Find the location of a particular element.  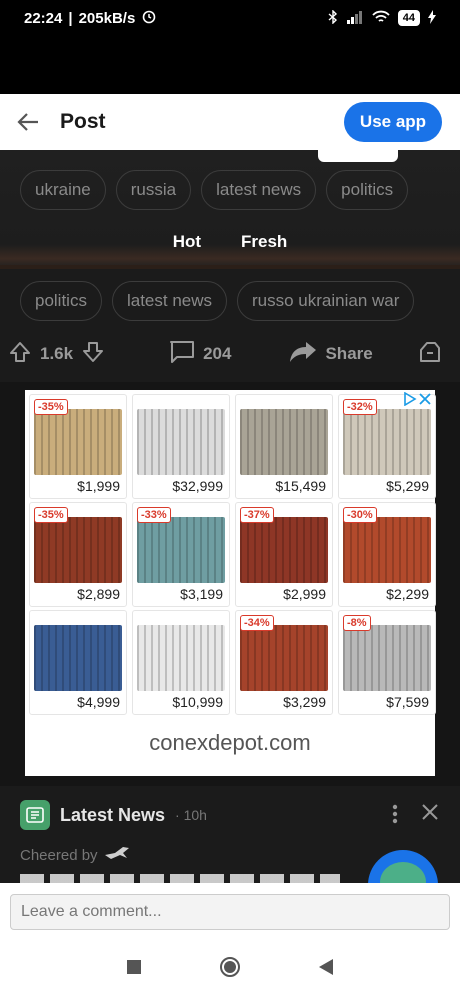

floating-action-button is located at coordinates (403, 866).